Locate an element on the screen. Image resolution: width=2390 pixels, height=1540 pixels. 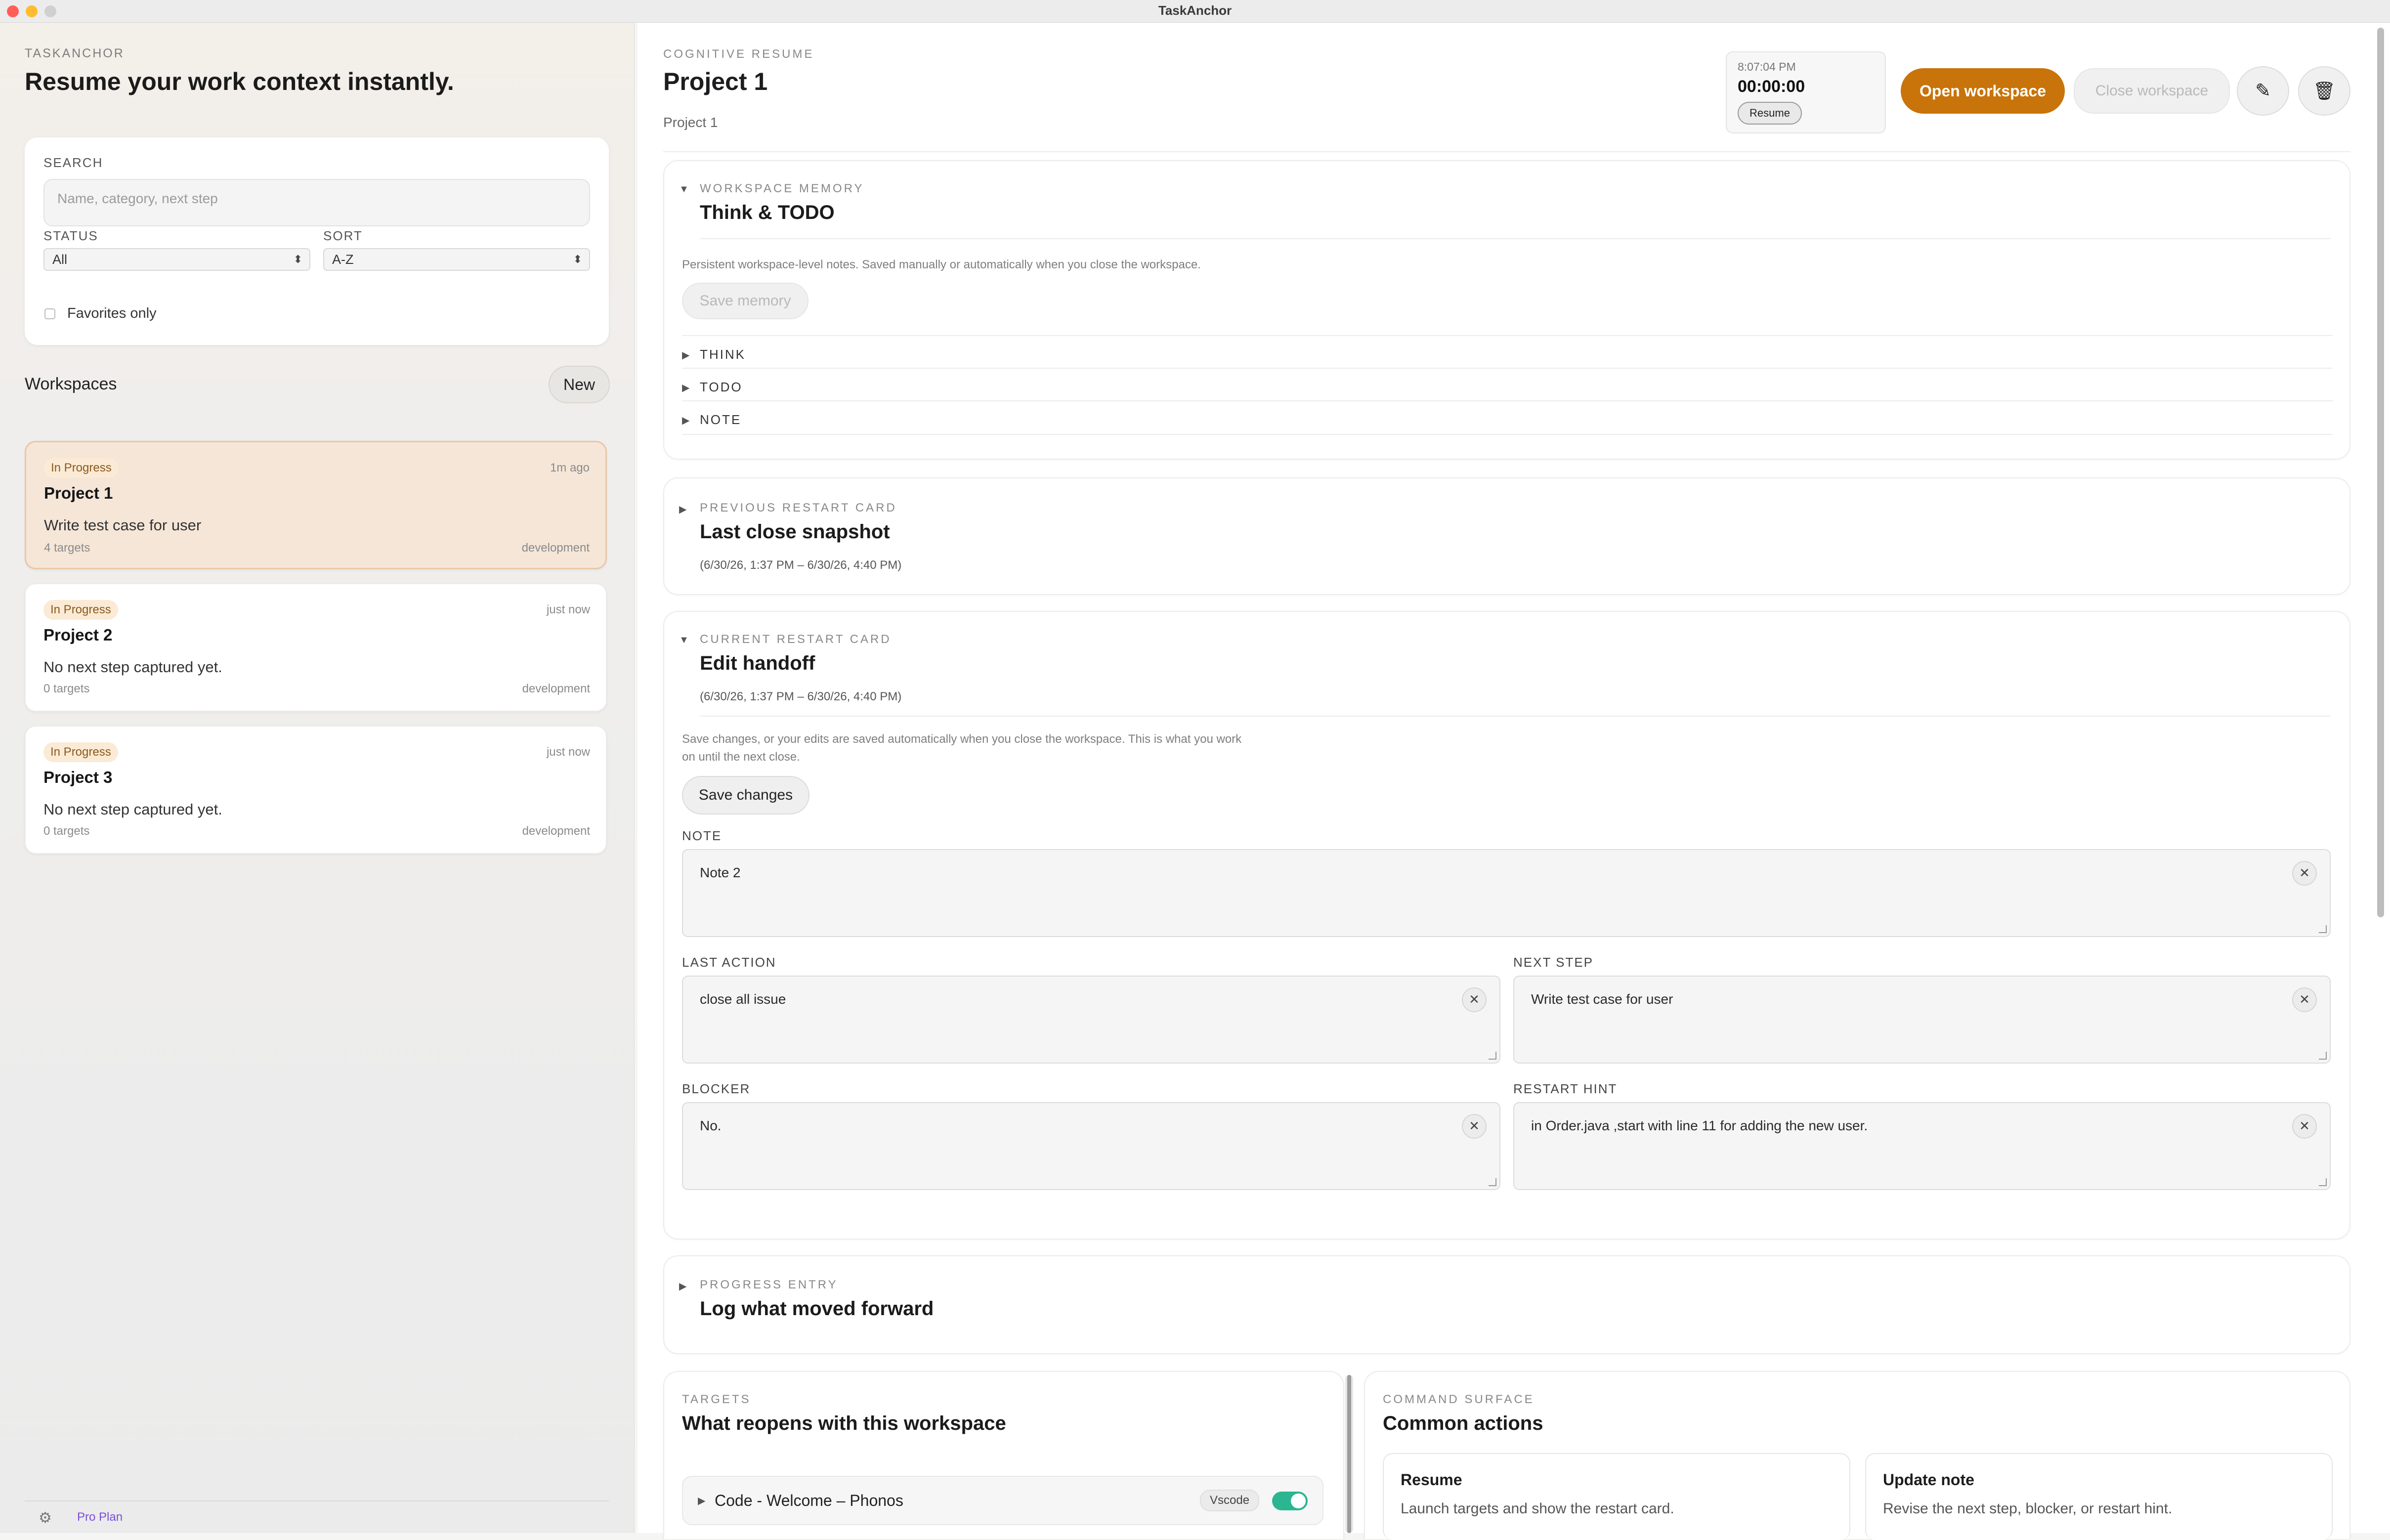
command-eyebrow: COMMAND SURFACE is located at coordinates (1459, 1399).